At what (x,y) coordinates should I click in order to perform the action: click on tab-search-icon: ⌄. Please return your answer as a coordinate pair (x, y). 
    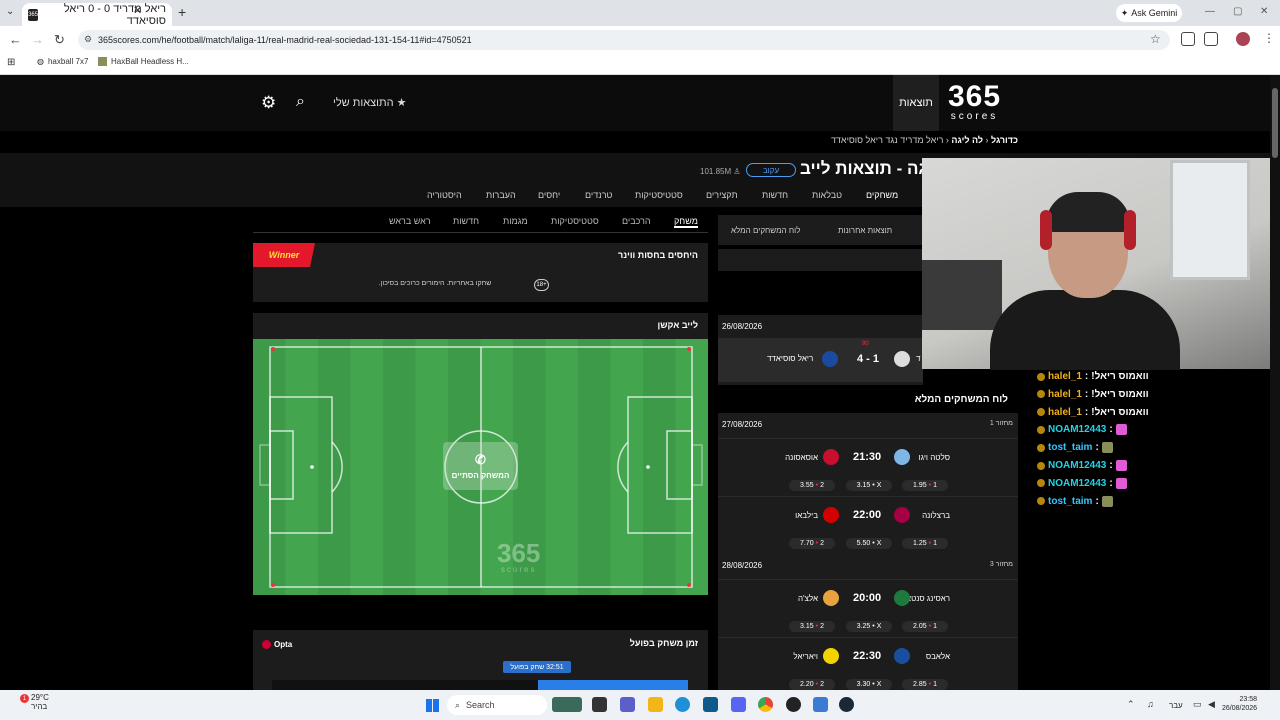
    Looking at the image, I should click on (10, 11).